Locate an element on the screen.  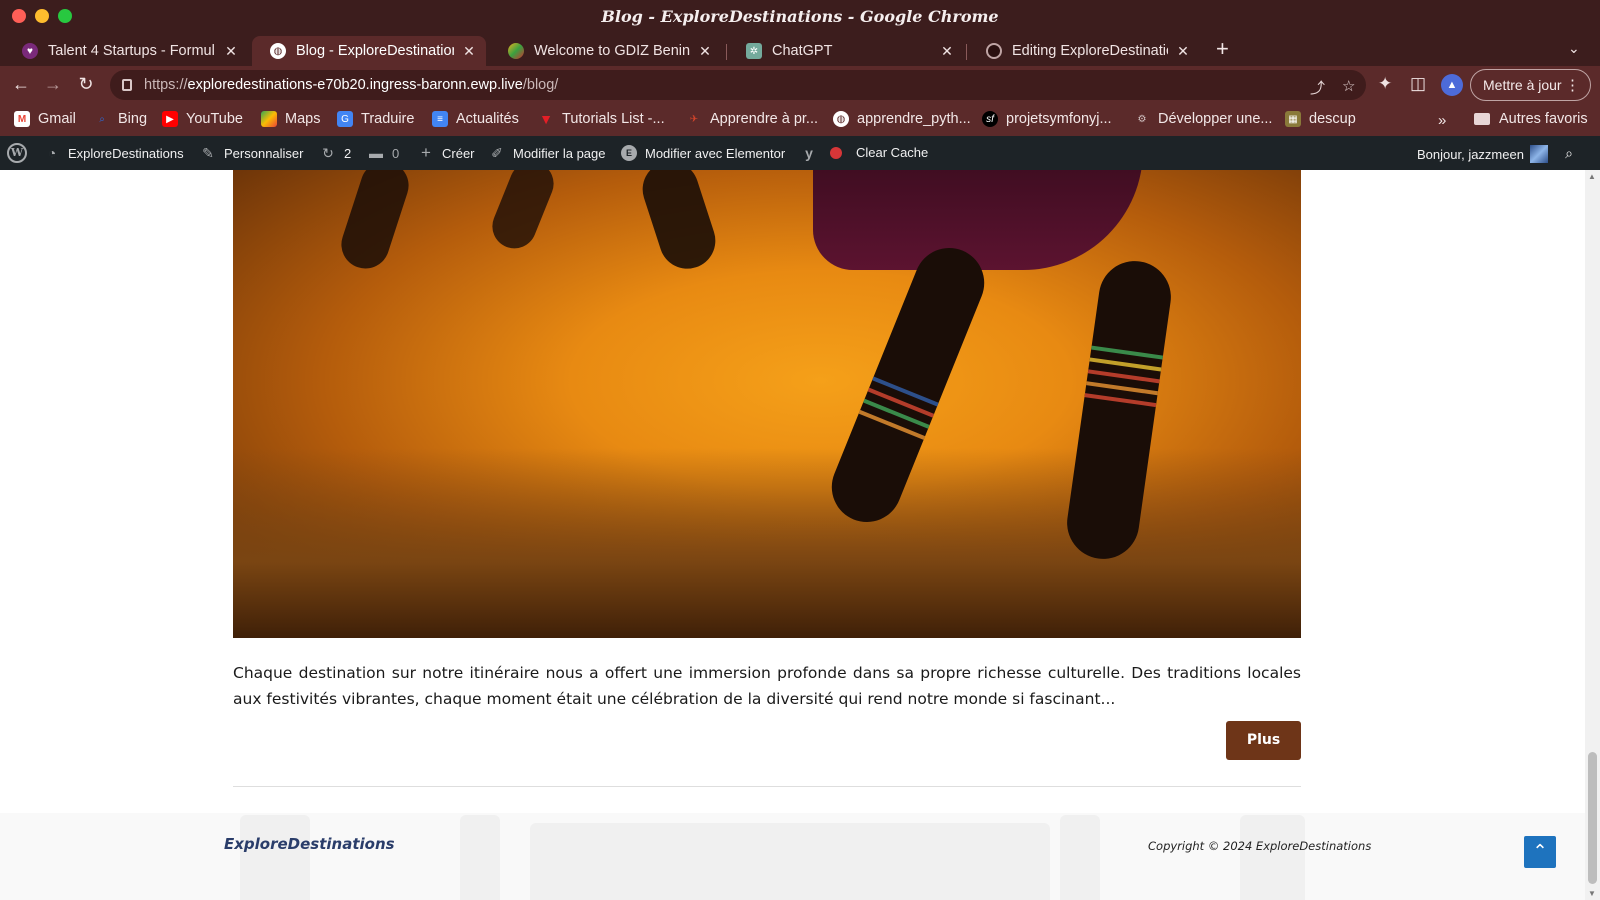
share-icon: ⤴ is located at coordinates (1317, 87).